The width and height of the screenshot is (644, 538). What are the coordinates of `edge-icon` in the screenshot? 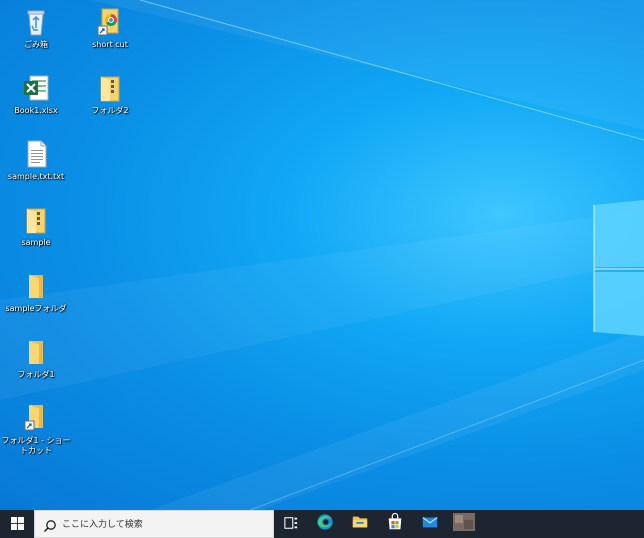 It's located at (325, 524).